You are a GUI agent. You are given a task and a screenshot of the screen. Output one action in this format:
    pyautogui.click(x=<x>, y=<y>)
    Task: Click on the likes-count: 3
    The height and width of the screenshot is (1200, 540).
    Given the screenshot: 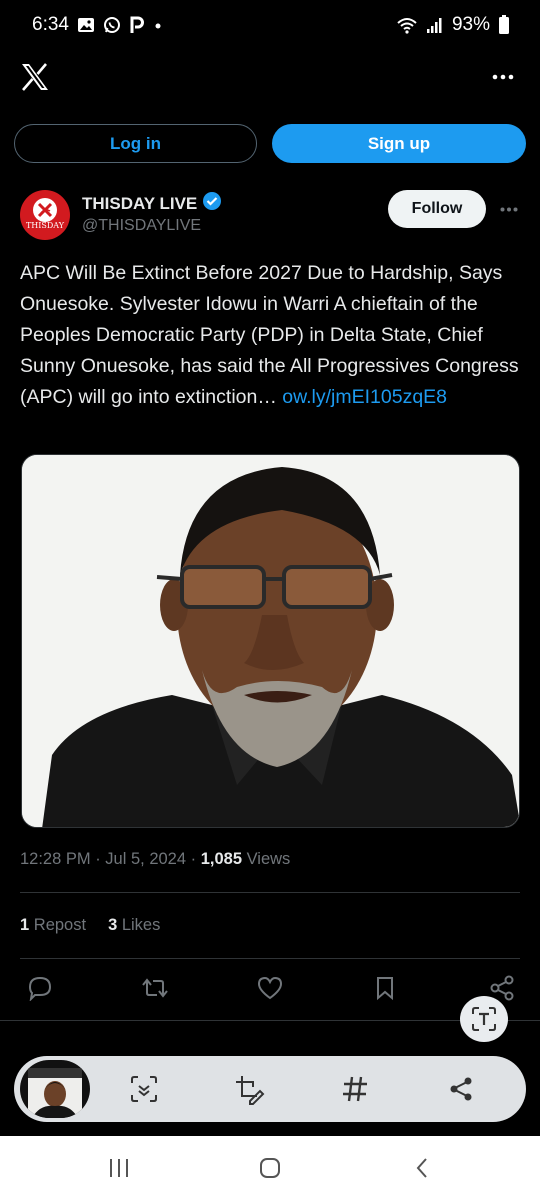 What is the action you would take?
    pyautogui.click(x=113, y=925)
    